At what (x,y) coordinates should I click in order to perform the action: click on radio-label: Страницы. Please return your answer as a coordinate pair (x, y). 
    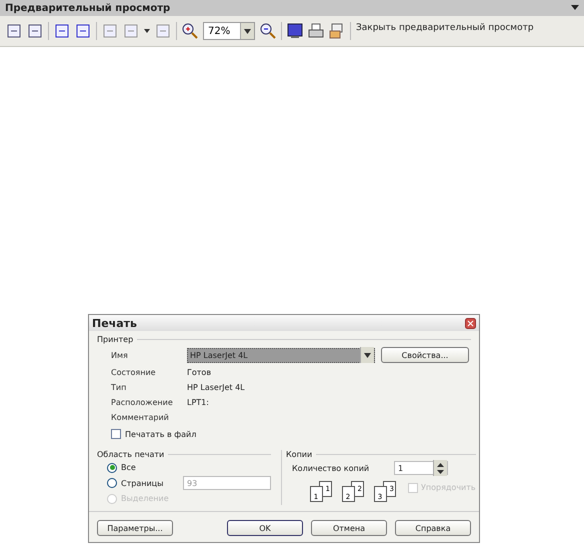
    Looking at the image, I should click on (142, 483).